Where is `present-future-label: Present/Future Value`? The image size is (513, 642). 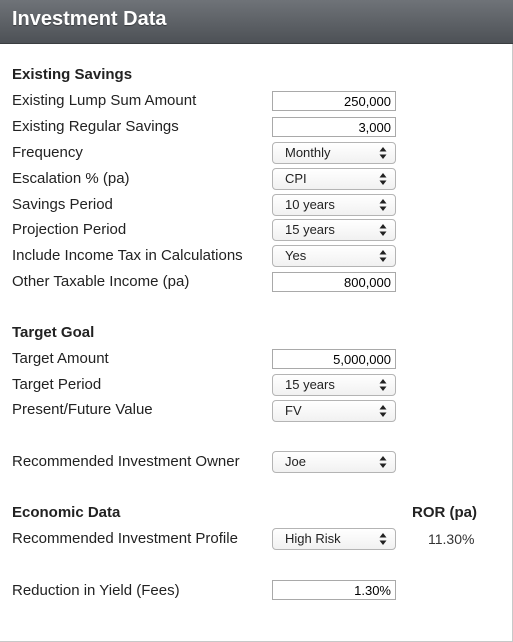
present-future-label: Present/Future Value is located at coordinates (82, 409).